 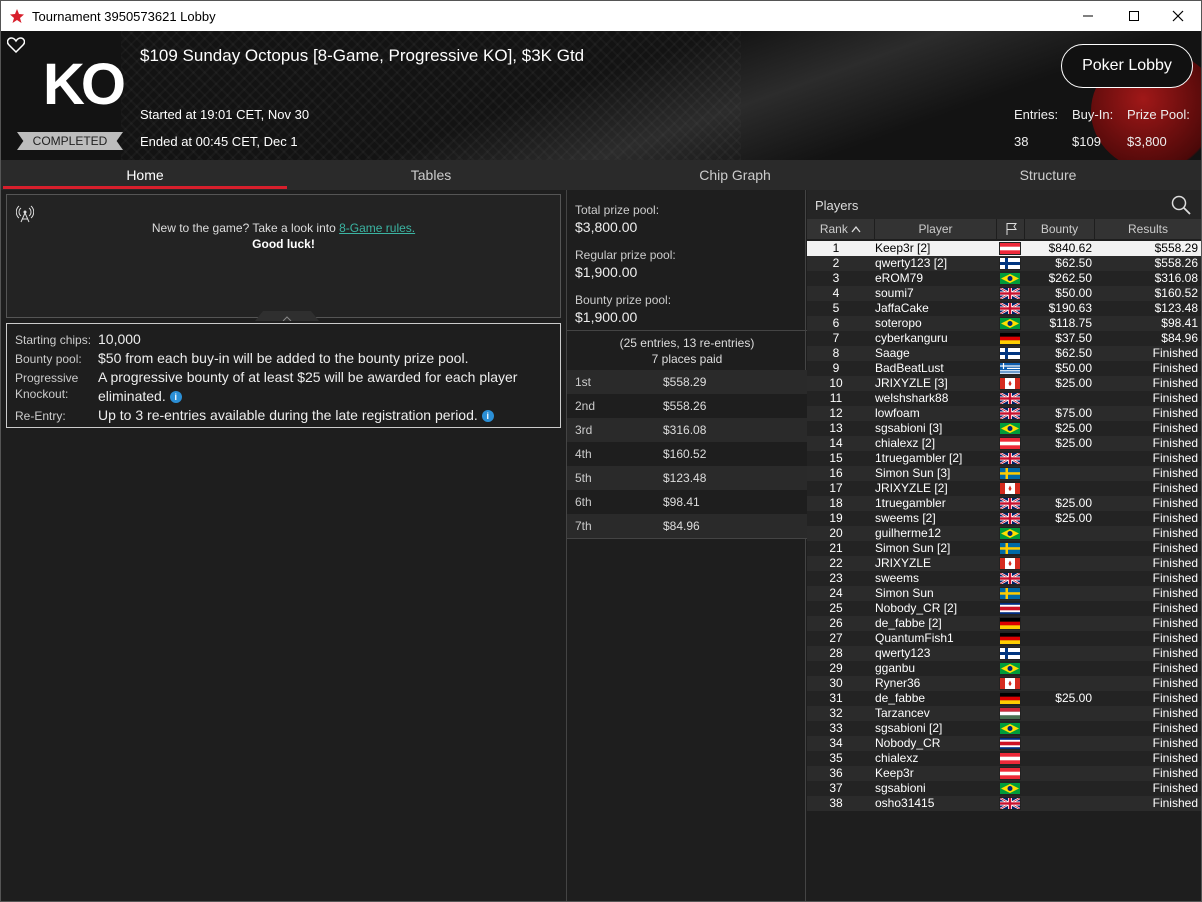 I want to click on player-row: 31 de_fabbe $25.00 Finished, so click(x=1004, y=698).